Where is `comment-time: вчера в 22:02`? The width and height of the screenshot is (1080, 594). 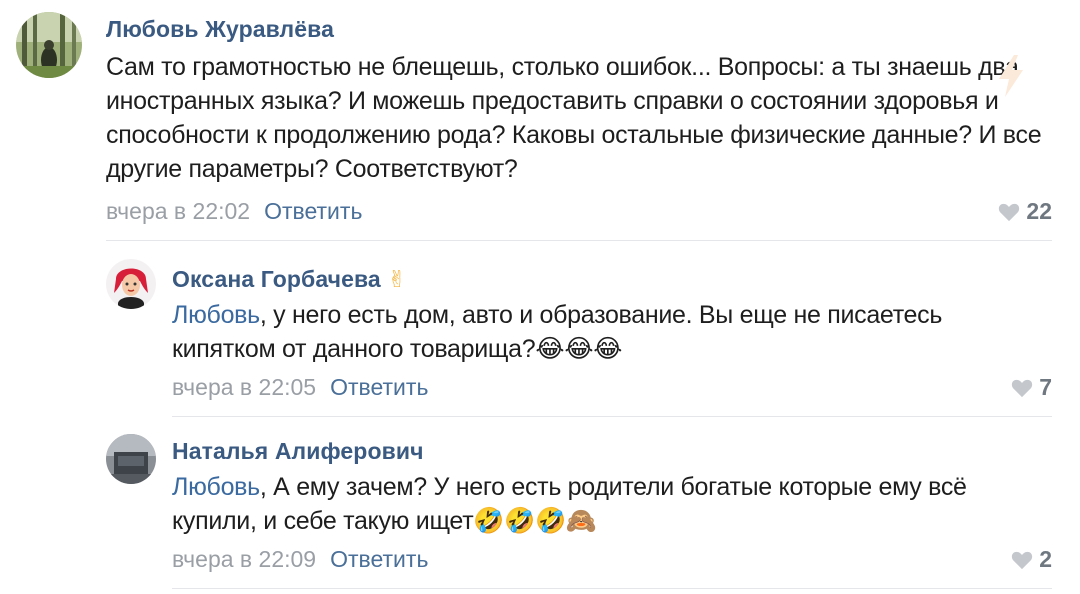 comment-time: вчера в 22:02 is located at coordinates (178, 211).